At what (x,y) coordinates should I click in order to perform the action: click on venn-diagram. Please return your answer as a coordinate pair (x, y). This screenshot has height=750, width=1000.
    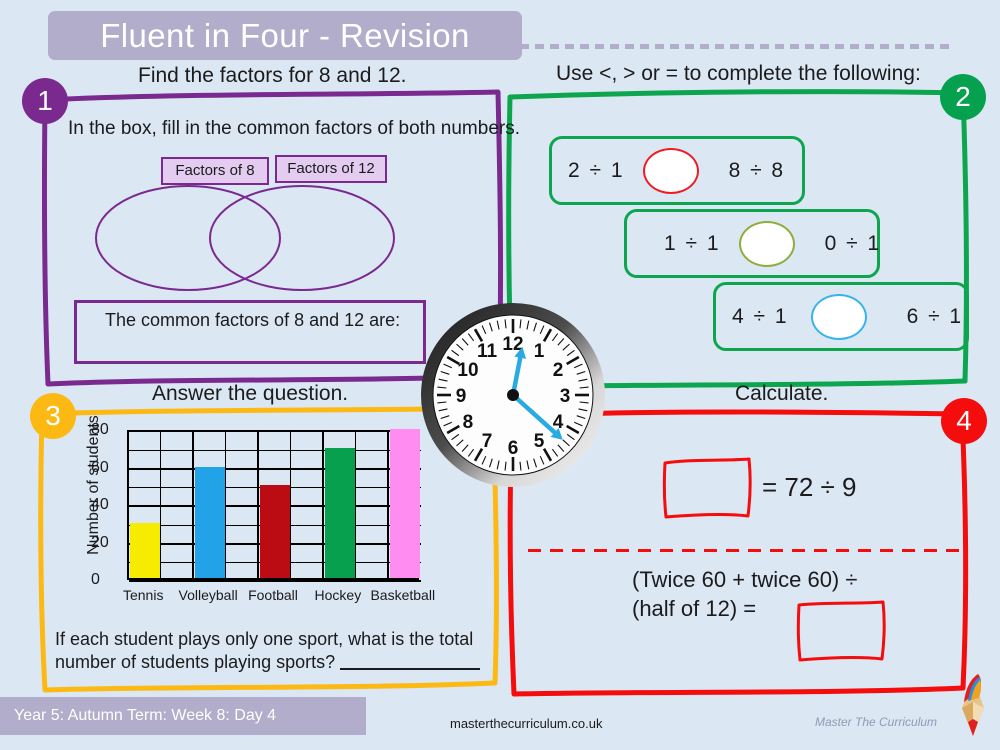
    Looking at the image, I should click on (245, 238).